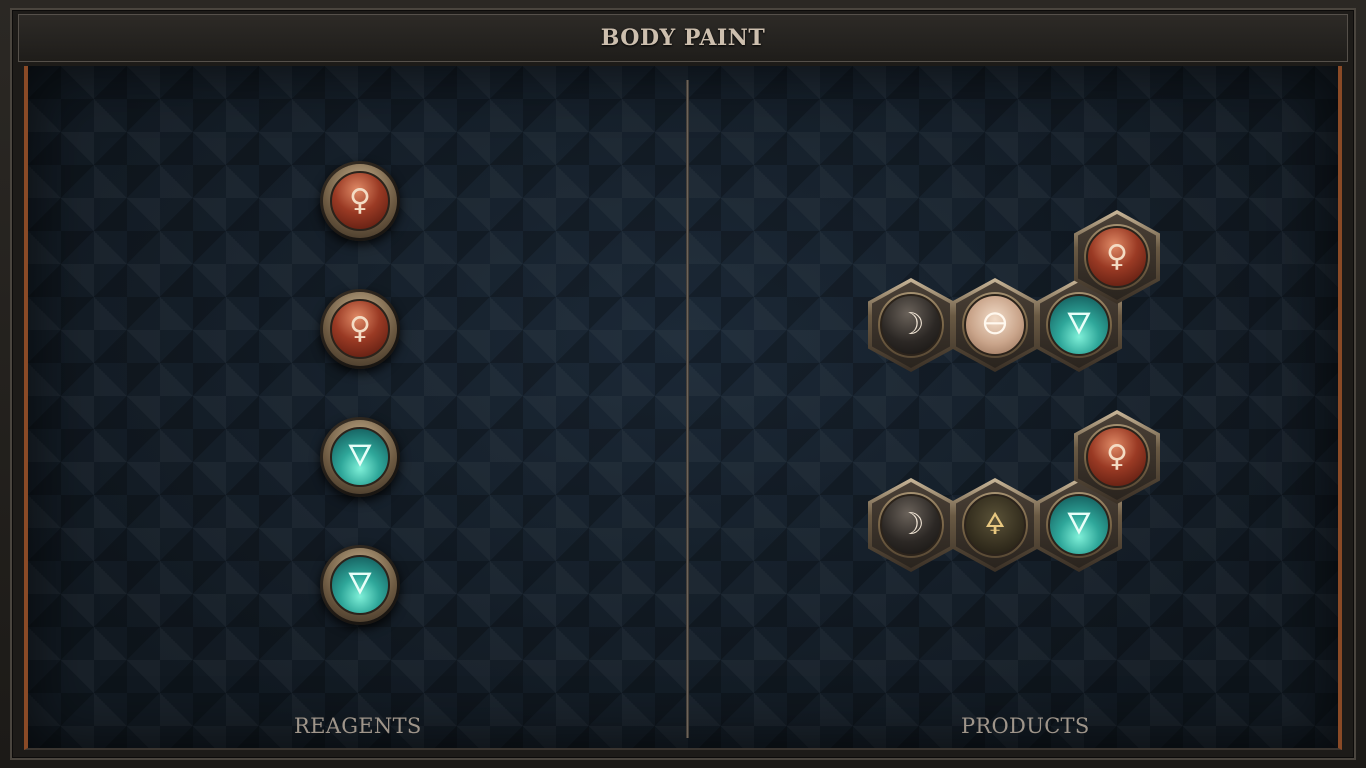 Image resolution: width=1366 pixels, height=768 pixels. Describe the element at coordinates (1025, 726) in the screenshot. I see `products-label: PRODUCTS` at that location.